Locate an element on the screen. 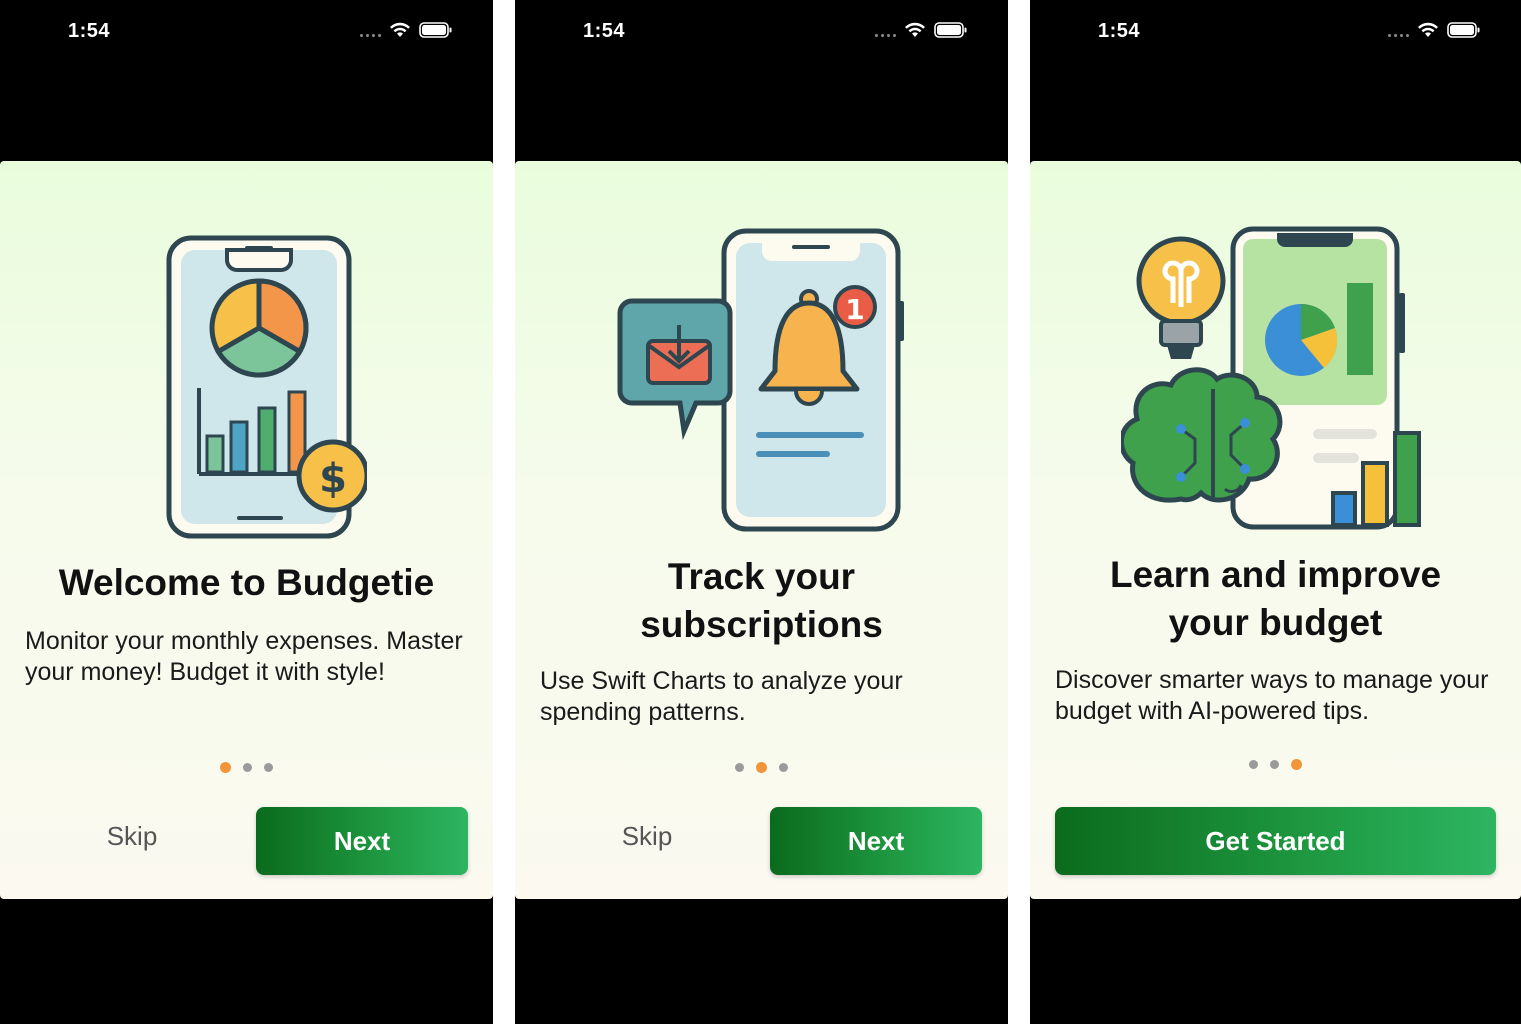 The width and height of the screenshot is (1521, 1024). illustration: 1 is located at coordinates (761, 391).